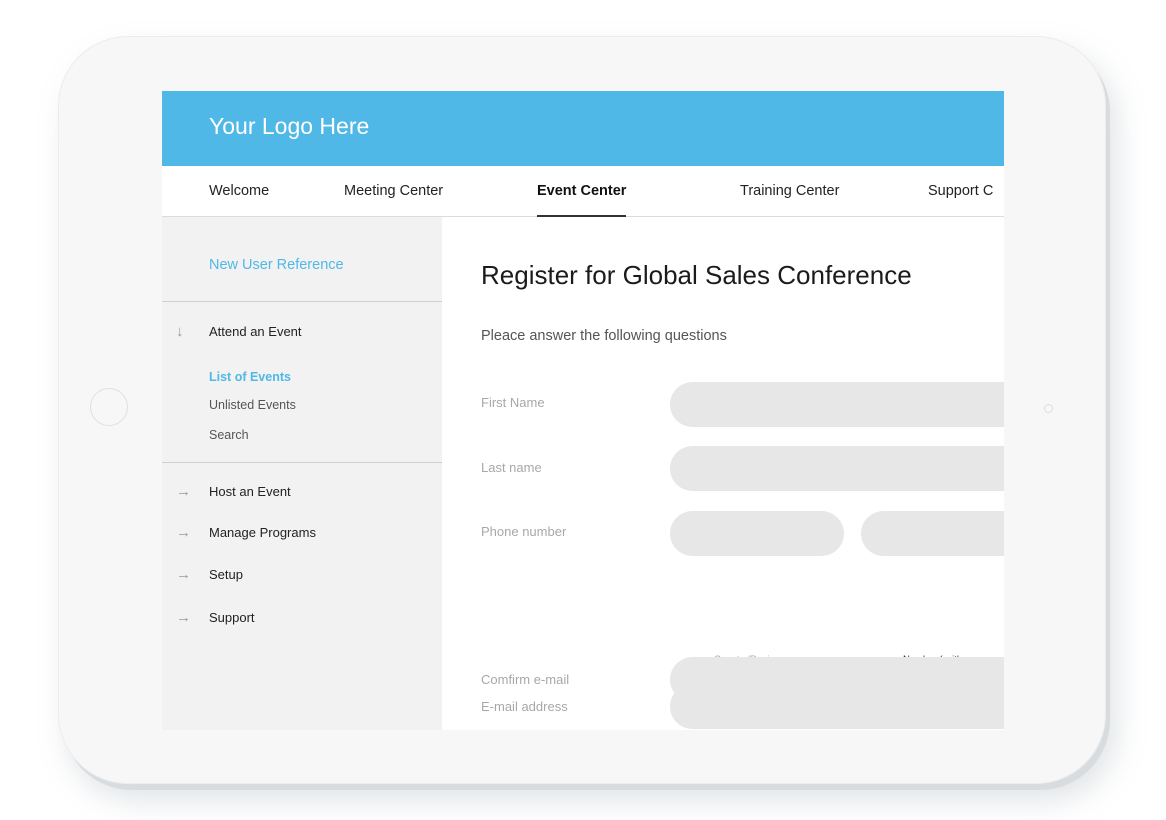 This screenshot has height=820, width=1166. What do you see at coordinates (524, 706) in the screenshot?
I see `email-label: E-mail address` at bounding box center [524, 706].